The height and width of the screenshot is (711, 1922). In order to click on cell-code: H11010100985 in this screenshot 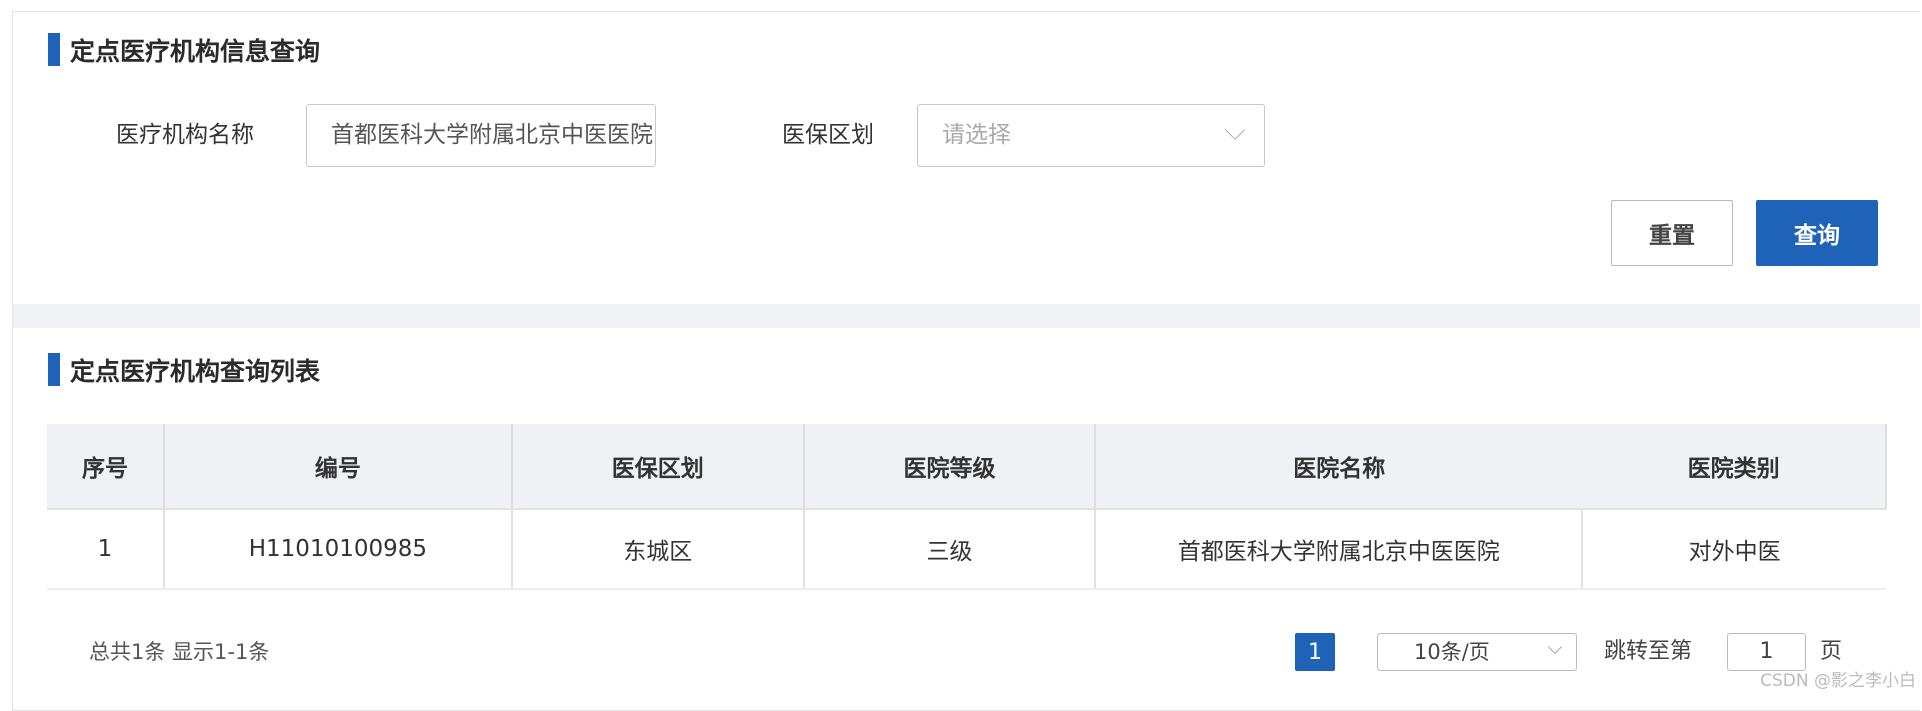, I will do `click(338, 549)`.